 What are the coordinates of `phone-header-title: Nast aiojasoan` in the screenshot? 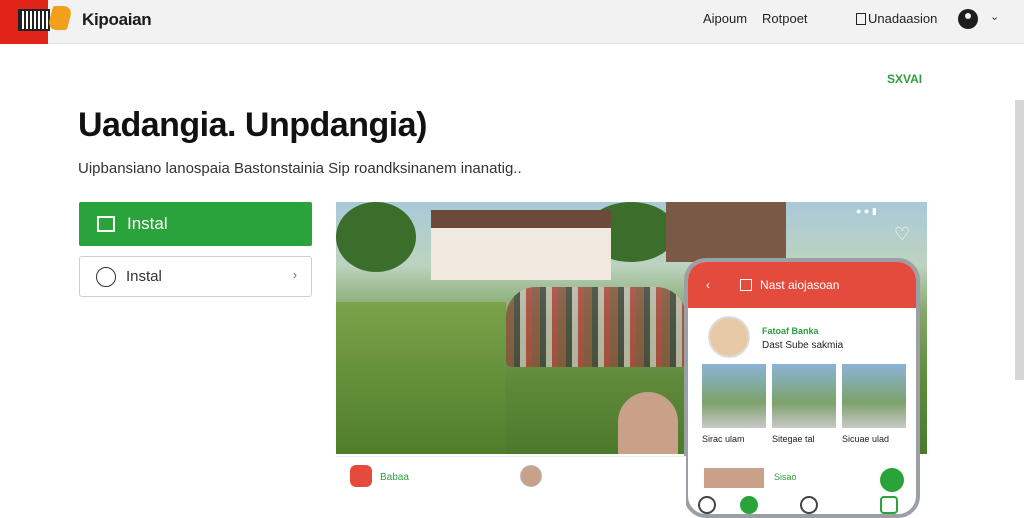 It's located at (800, 285).